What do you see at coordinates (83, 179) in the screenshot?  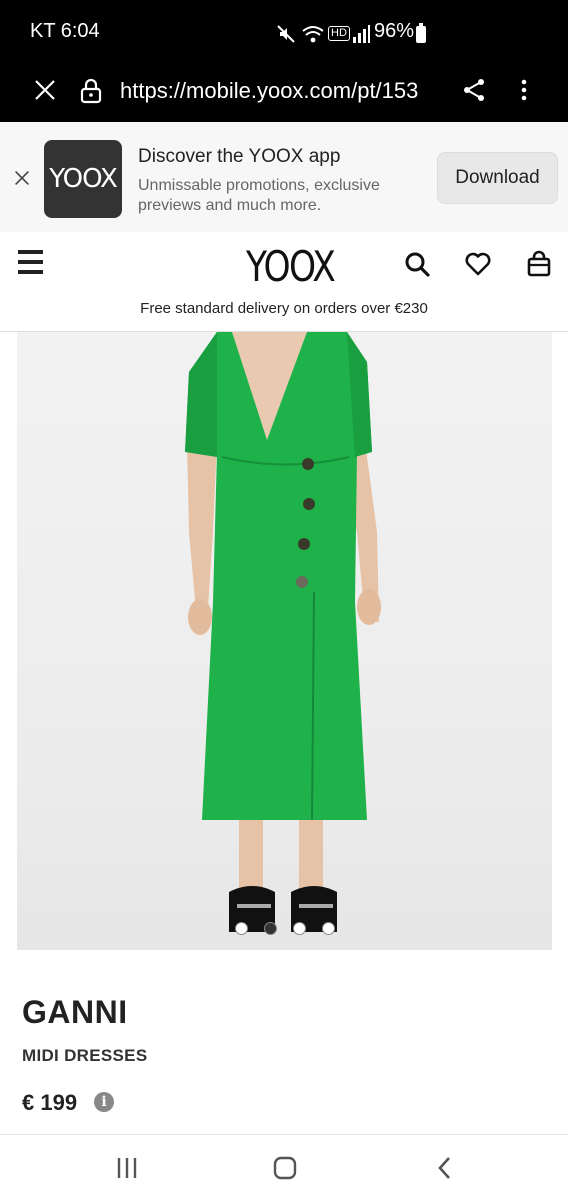 I see `app-logo: YOOX` at bounding box center [83, 179].